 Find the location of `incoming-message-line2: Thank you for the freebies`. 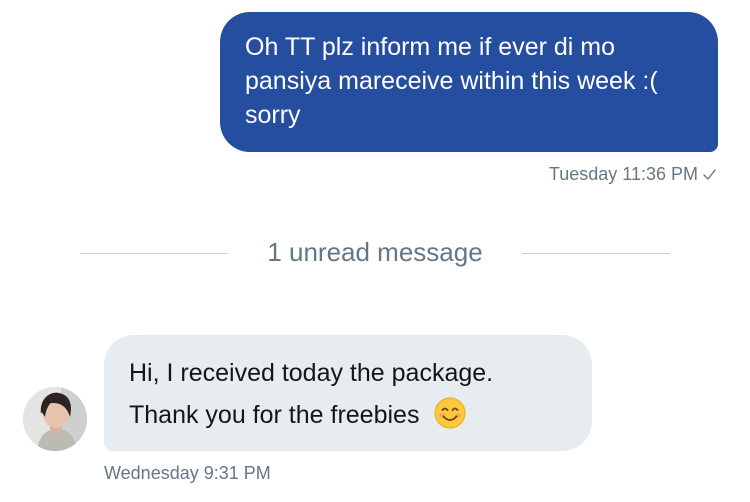

incoming-message-line2: Thank you for the freebies is located at coordinates (274, 415).